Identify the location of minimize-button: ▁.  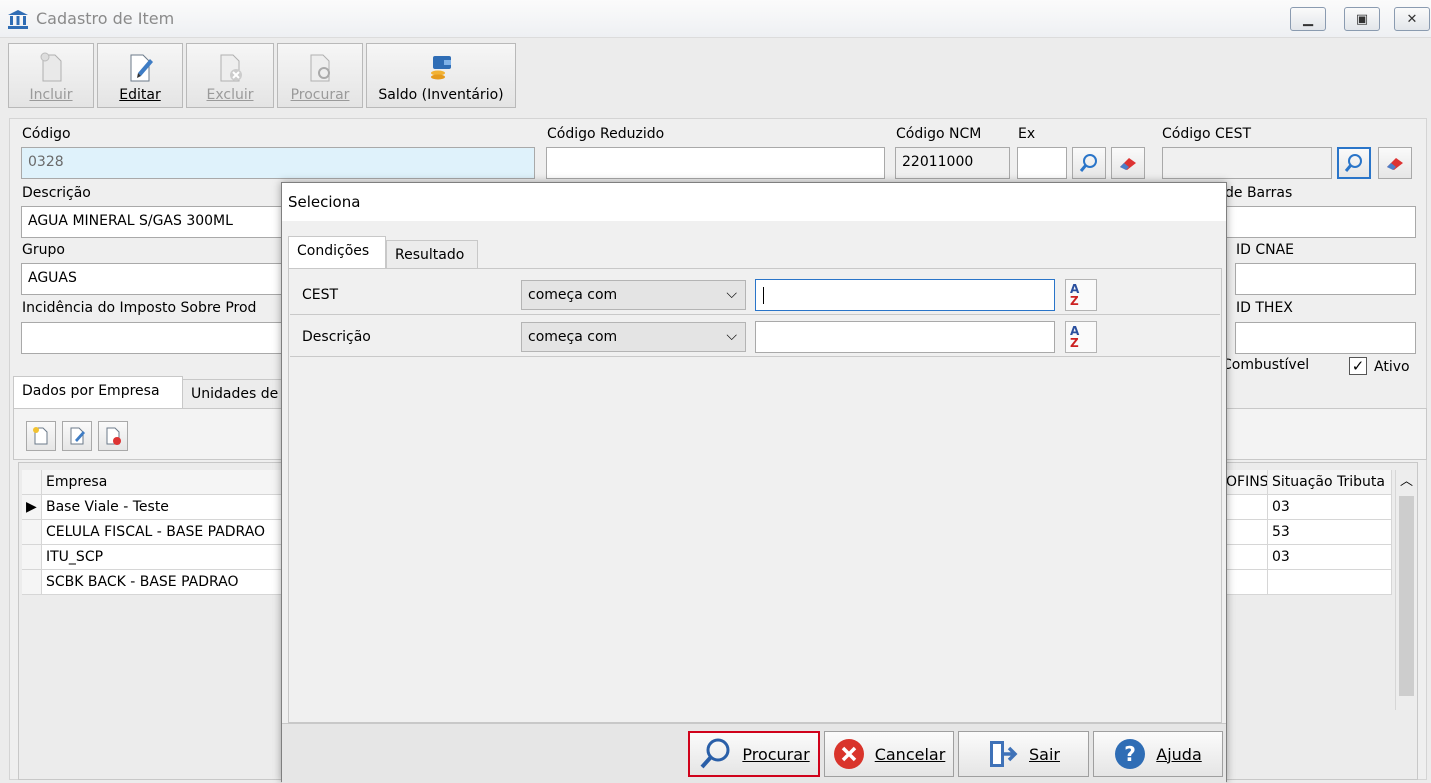
(1308, 19).